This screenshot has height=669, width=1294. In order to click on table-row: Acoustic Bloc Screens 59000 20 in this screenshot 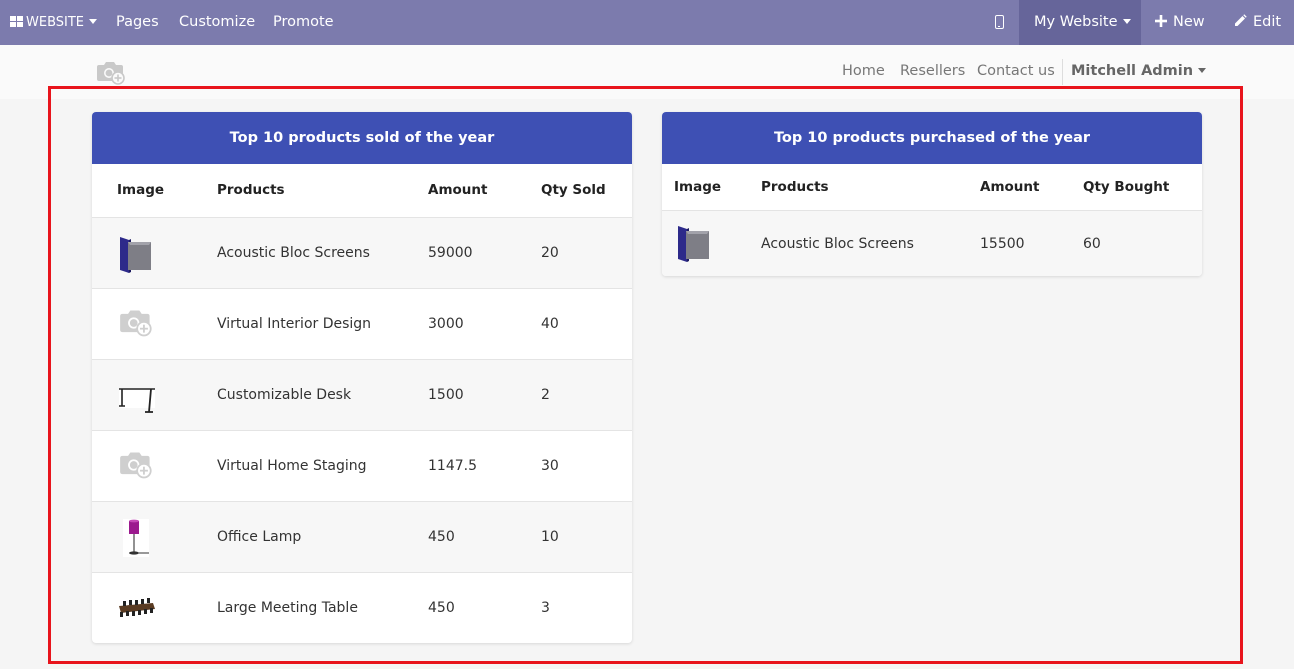, I will do `click(362, 252)`.